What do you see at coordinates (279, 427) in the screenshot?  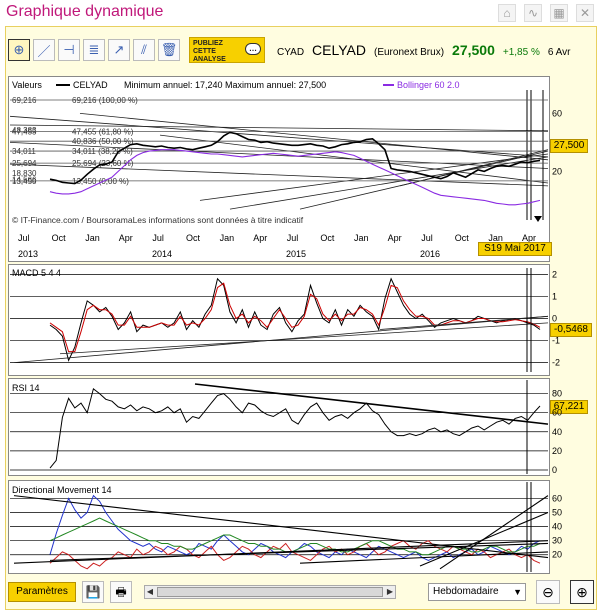 I see `rsi-panel` at bounding box center [279, 427].